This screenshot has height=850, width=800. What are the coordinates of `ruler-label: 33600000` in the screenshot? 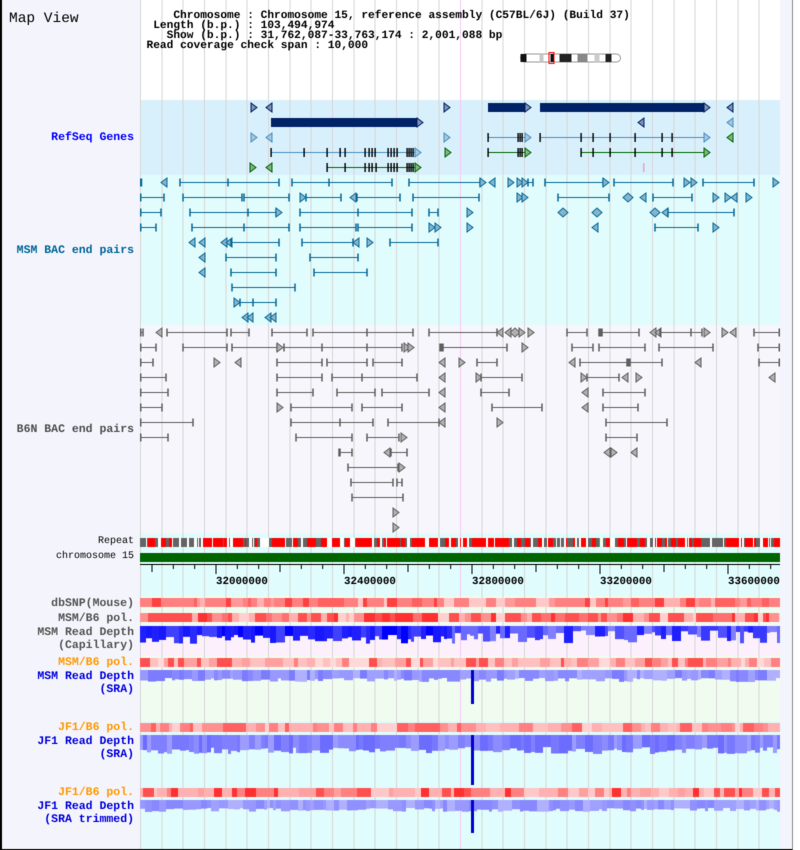 It's located at (754, 582).